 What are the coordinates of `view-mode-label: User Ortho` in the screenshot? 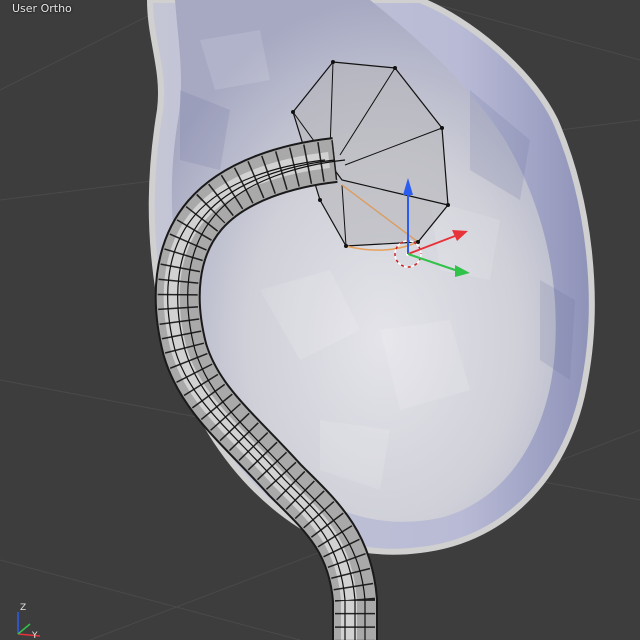 It's located at (42, 8).